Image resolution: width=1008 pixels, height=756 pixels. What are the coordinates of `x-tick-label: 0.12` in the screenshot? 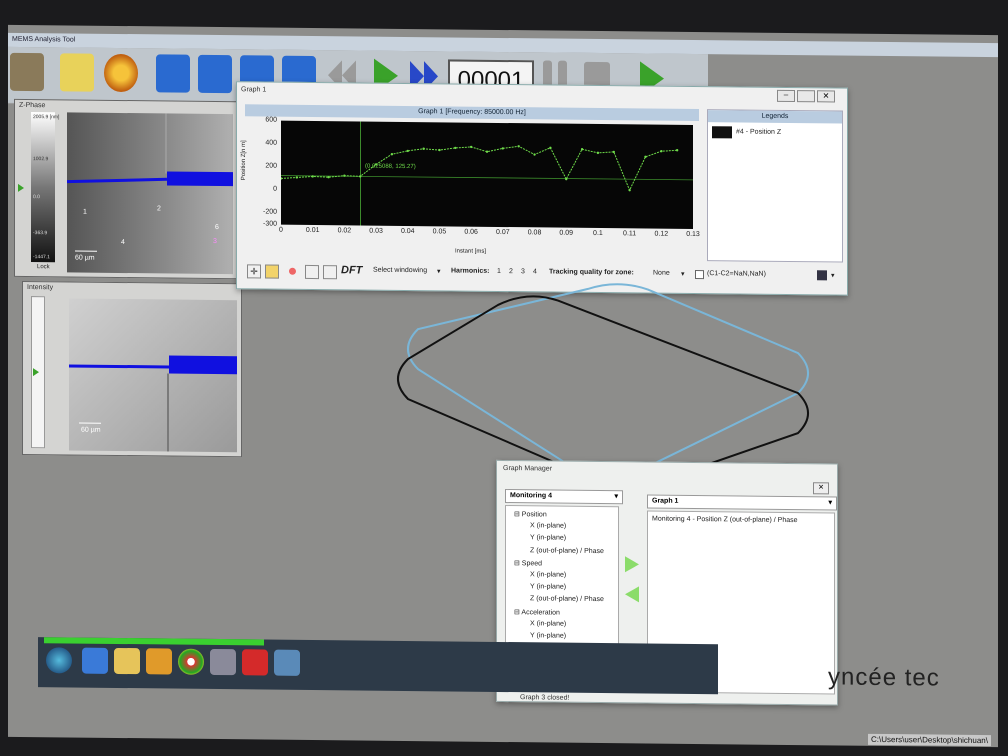 It's located at (661, 234).